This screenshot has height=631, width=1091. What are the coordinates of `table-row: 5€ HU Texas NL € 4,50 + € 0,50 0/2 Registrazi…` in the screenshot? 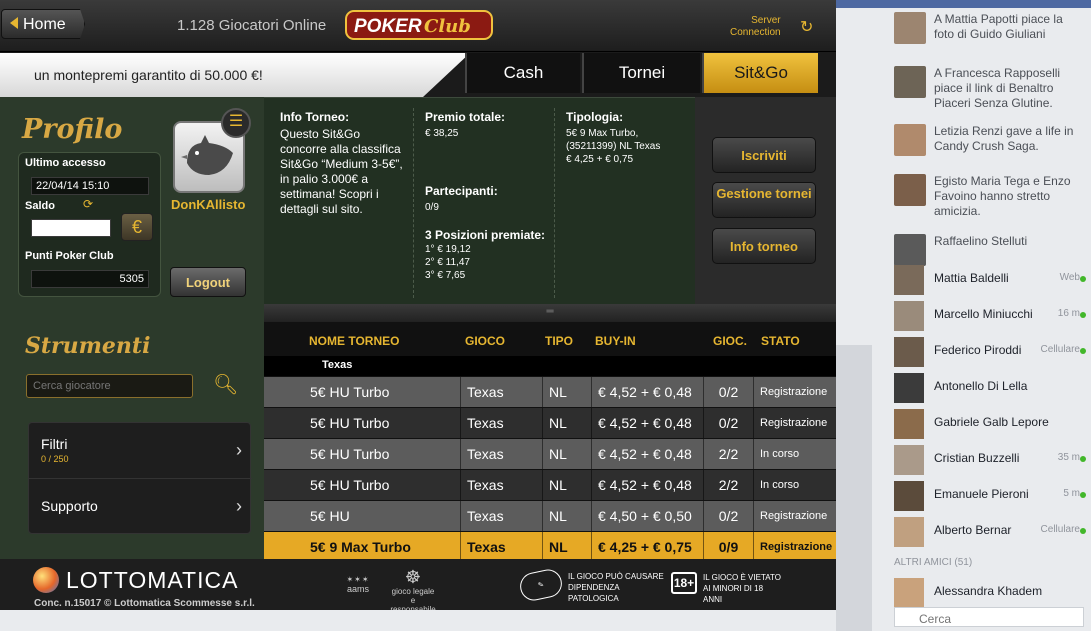 It's located at (550, 516).